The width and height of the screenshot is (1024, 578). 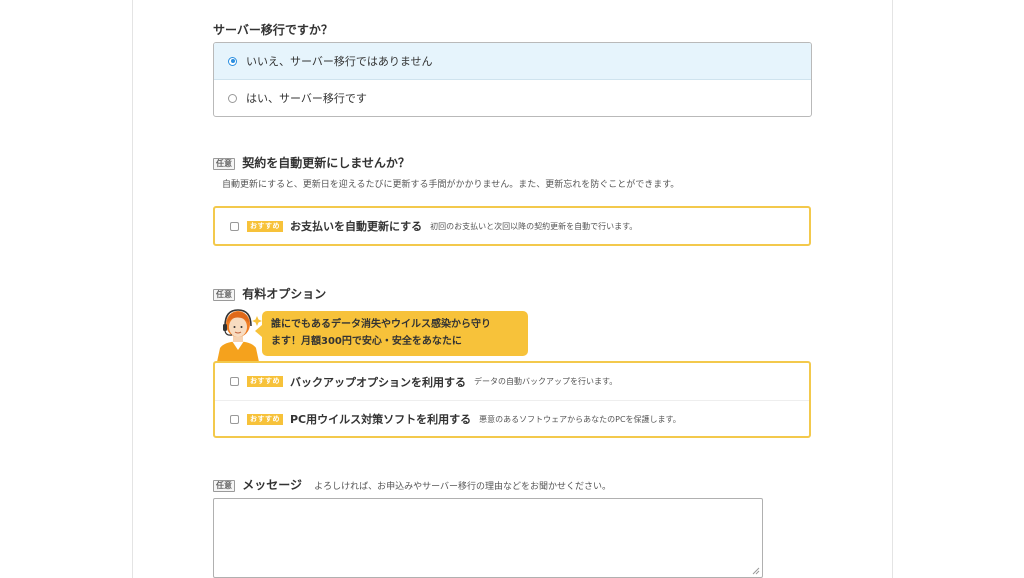 I want to click on auto-renew-question: 契約を自動更新にしませんか？, so click(x=326, y=163).